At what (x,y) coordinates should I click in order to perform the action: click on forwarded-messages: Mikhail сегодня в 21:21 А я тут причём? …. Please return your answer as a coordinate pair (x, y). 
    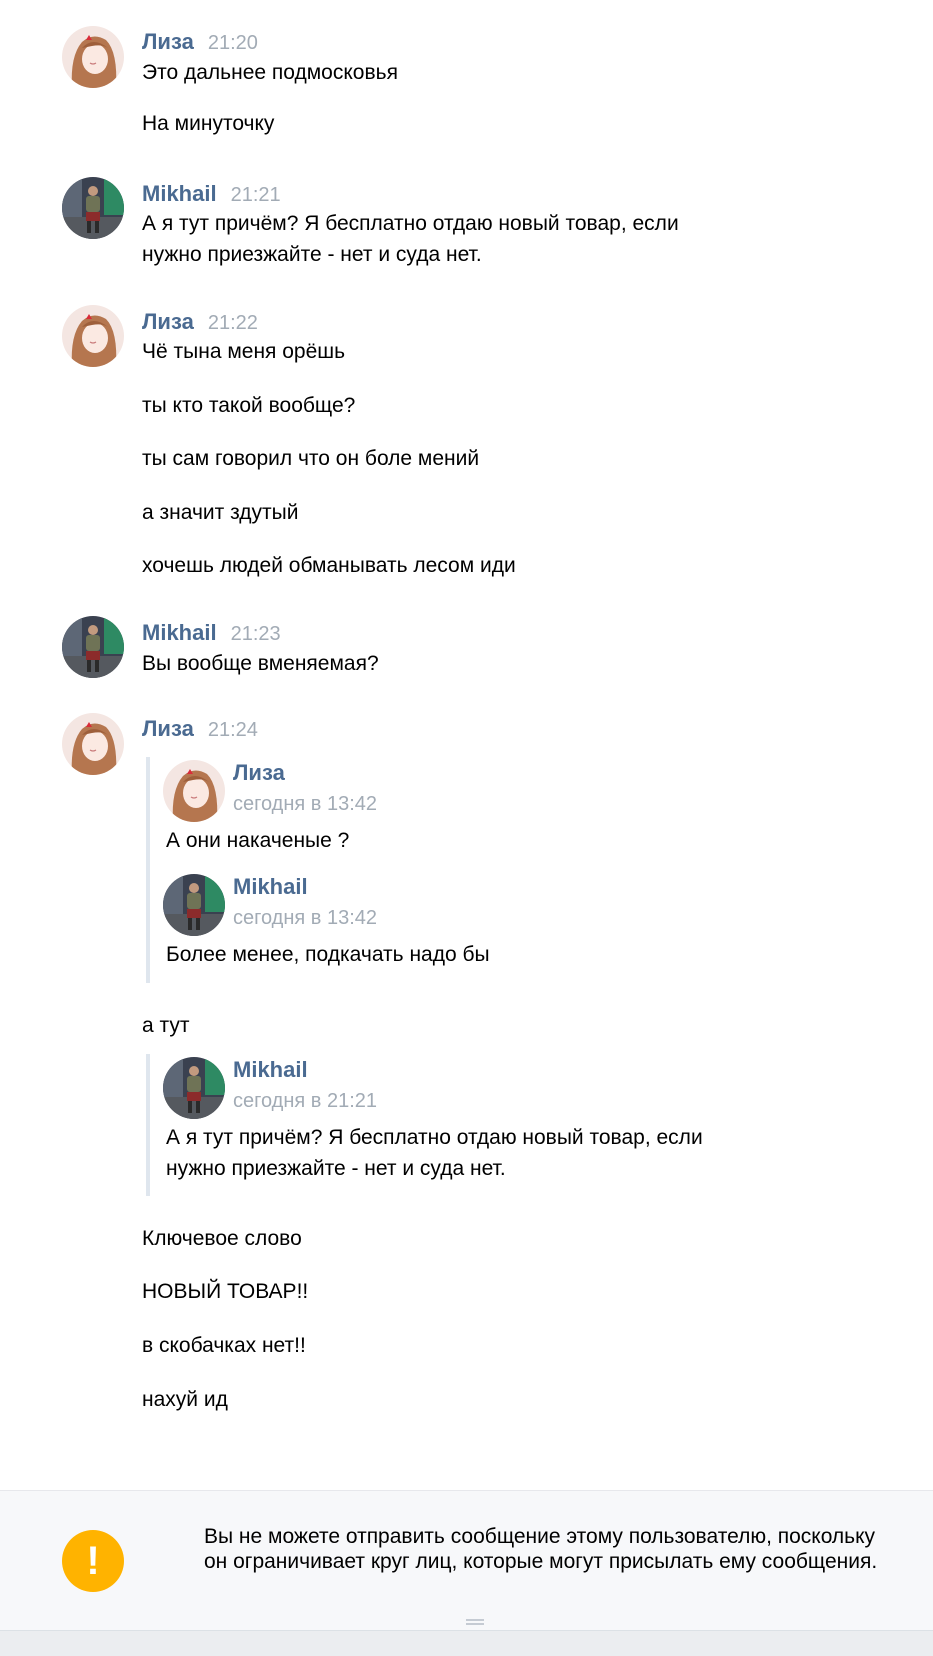
    Looking at the image, I should click on (496, 1125).